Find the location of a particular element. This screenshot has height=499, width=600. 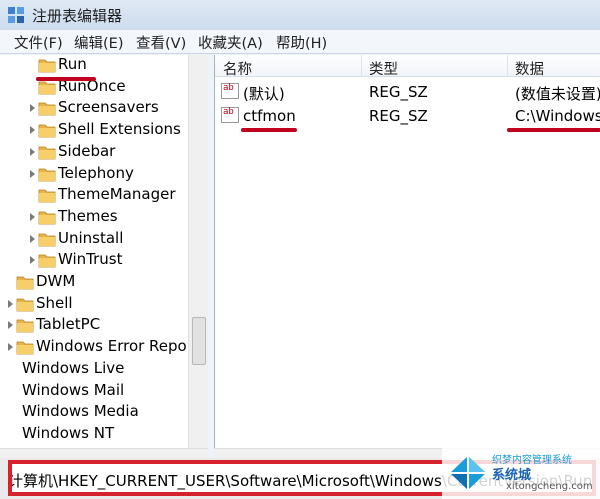

menu-edit: 编辑(E) is located at coordinates (98, 42).